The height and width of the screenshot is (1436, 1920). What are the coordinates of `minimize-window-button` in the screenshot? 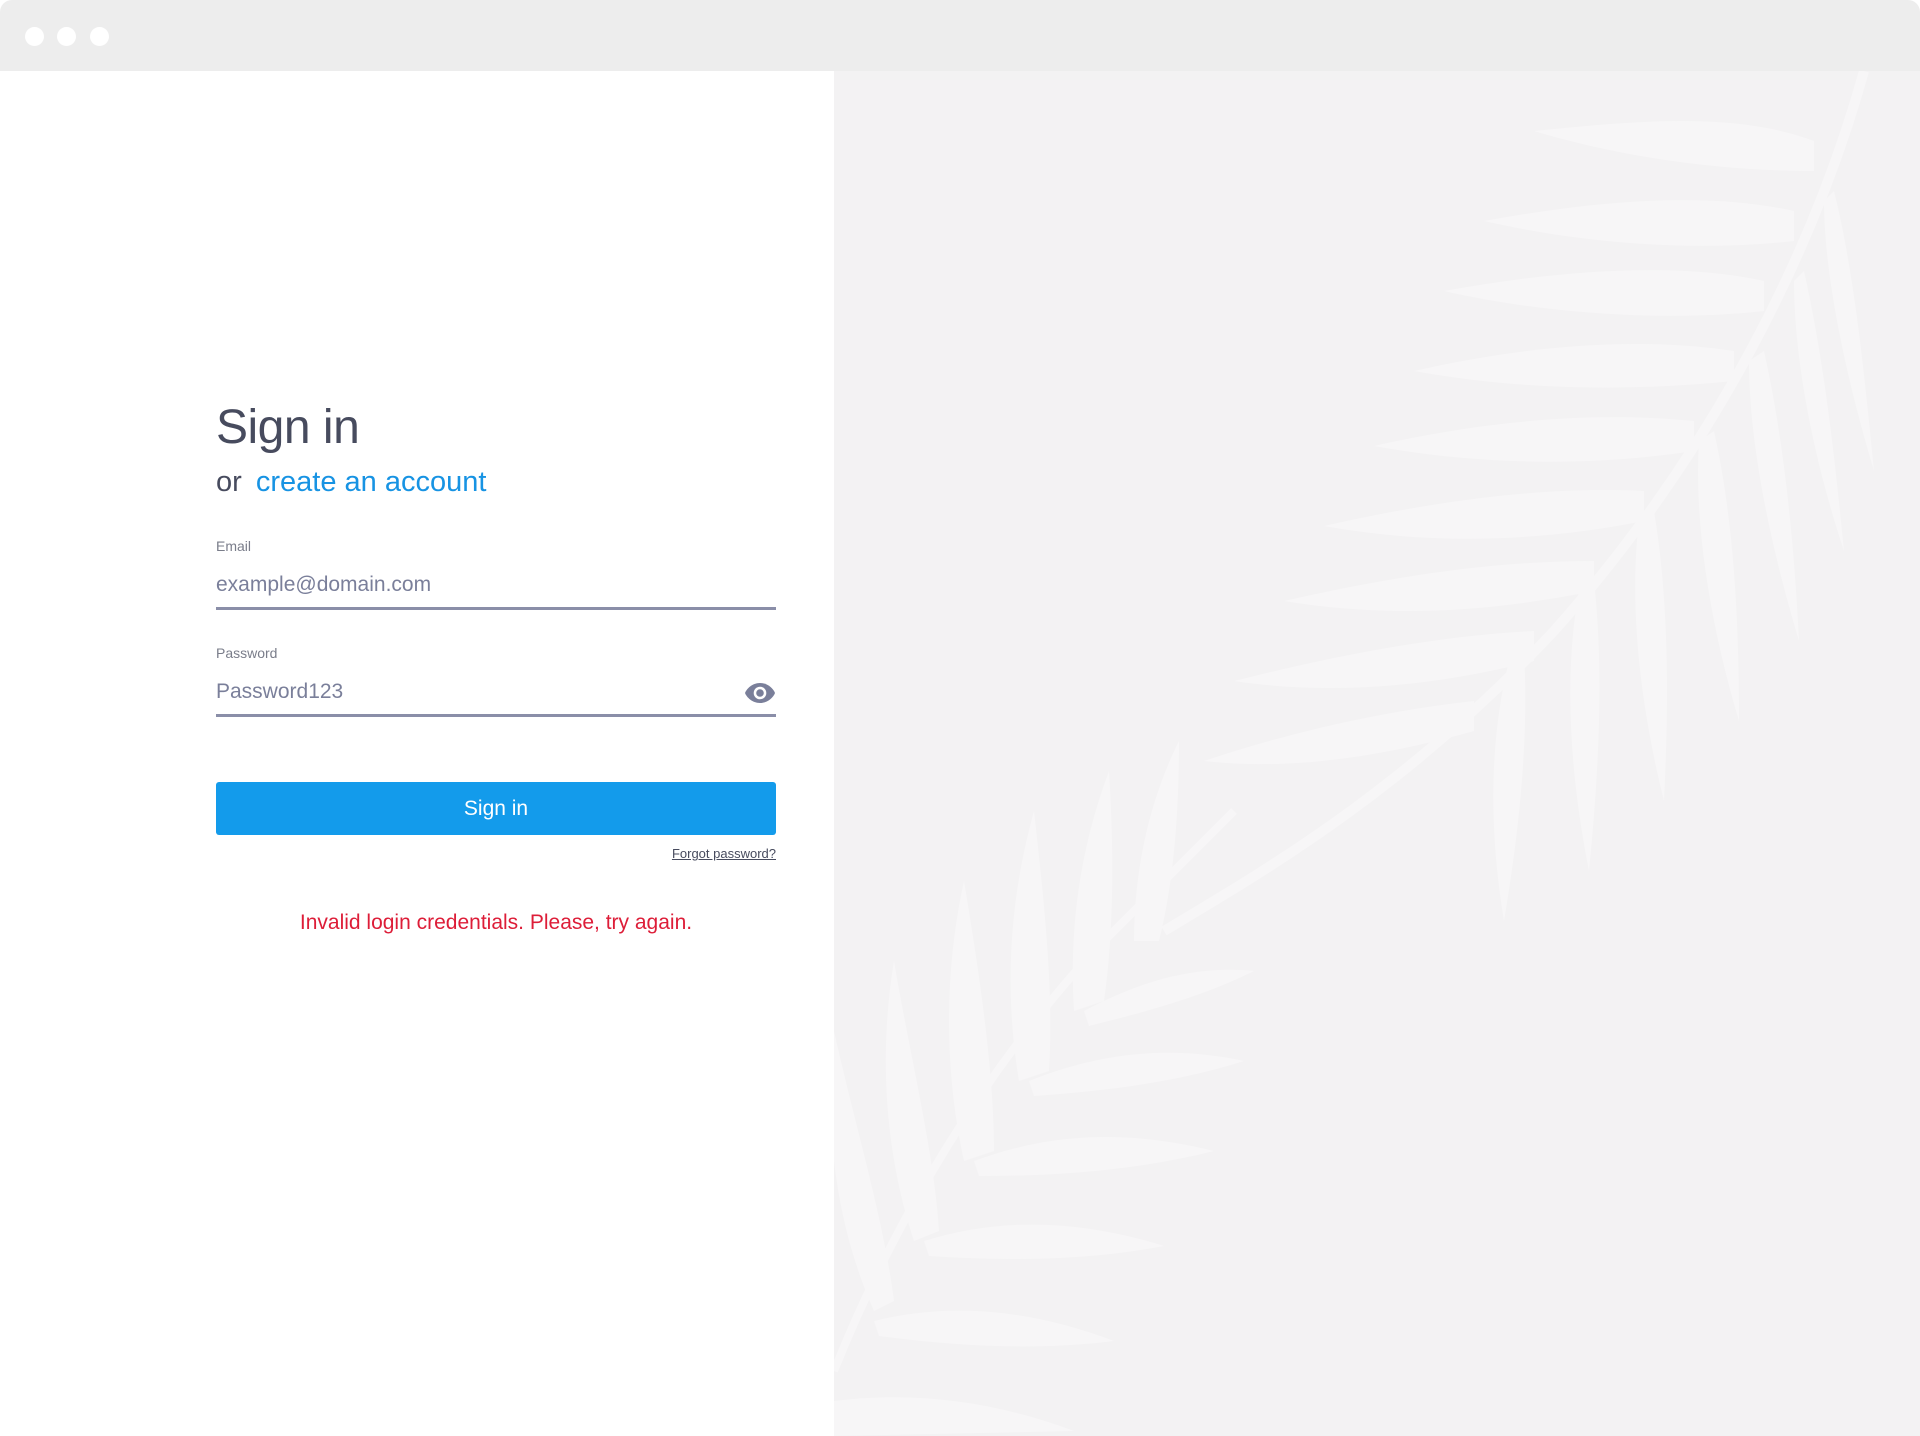 It's located at (66, 36).